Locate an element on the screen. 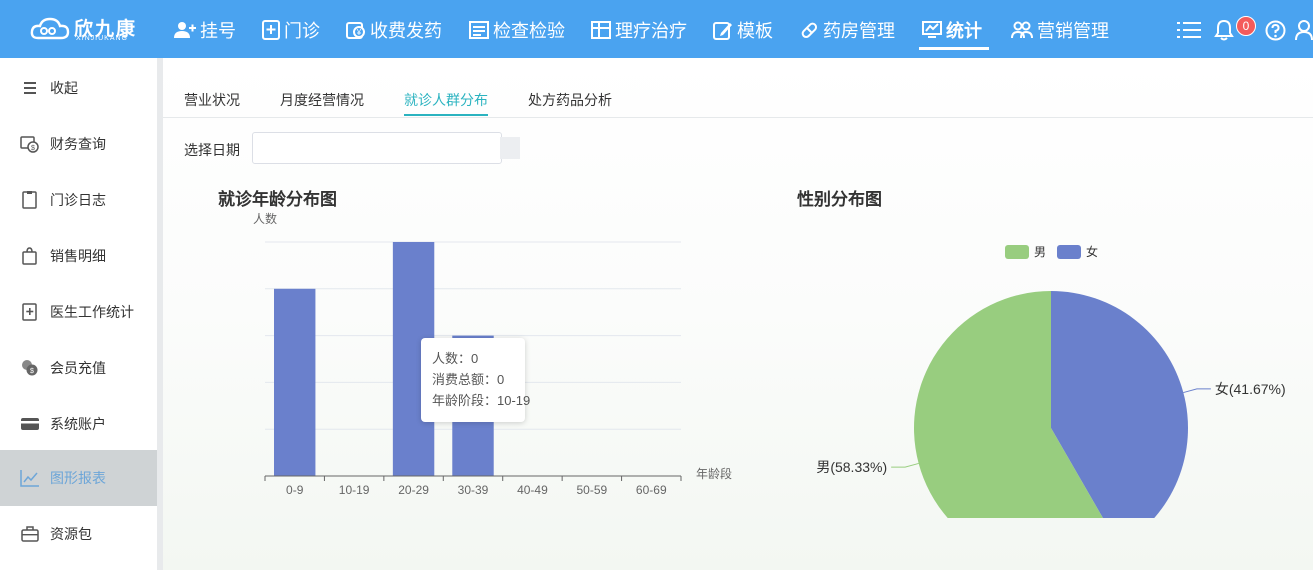 The width and height of the screenshot is (1313, 570). tab-active-indicator is located at coordinates (446, 115).